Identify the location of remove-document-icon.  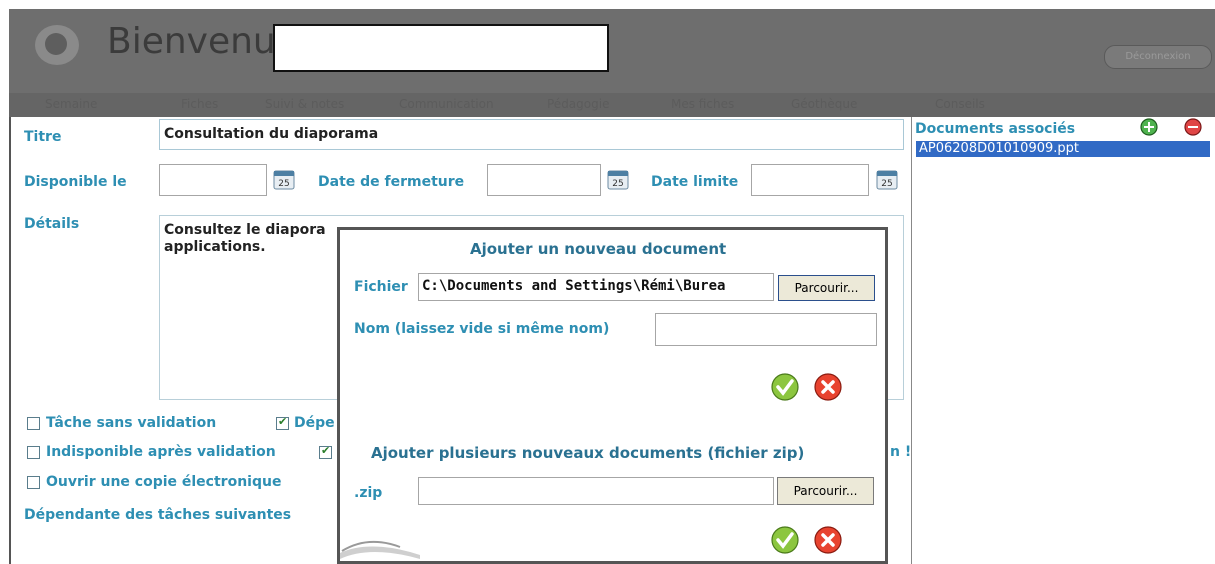
(1193, 127).